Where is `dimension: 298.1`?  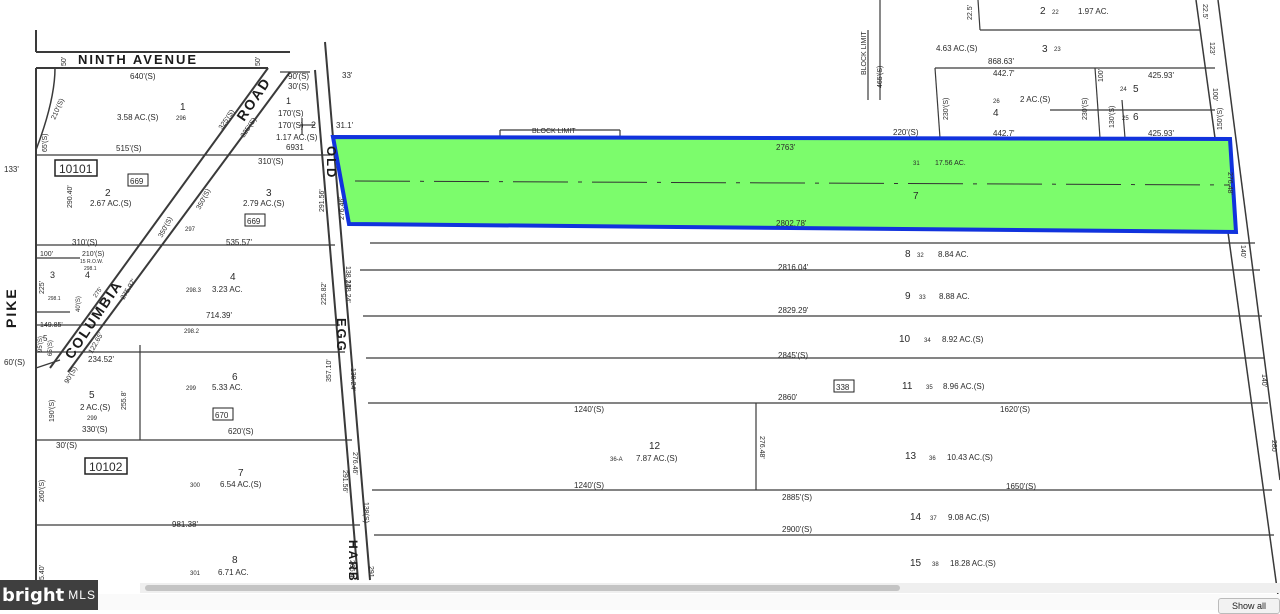 dimension: 298.1 is located at coordinates (54, 299).